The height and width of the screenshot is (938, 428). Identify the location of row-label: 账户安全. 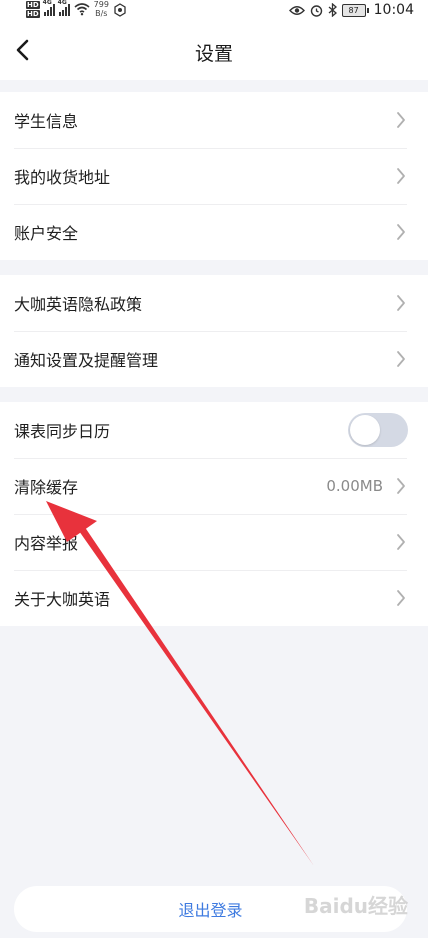
(46, 233).